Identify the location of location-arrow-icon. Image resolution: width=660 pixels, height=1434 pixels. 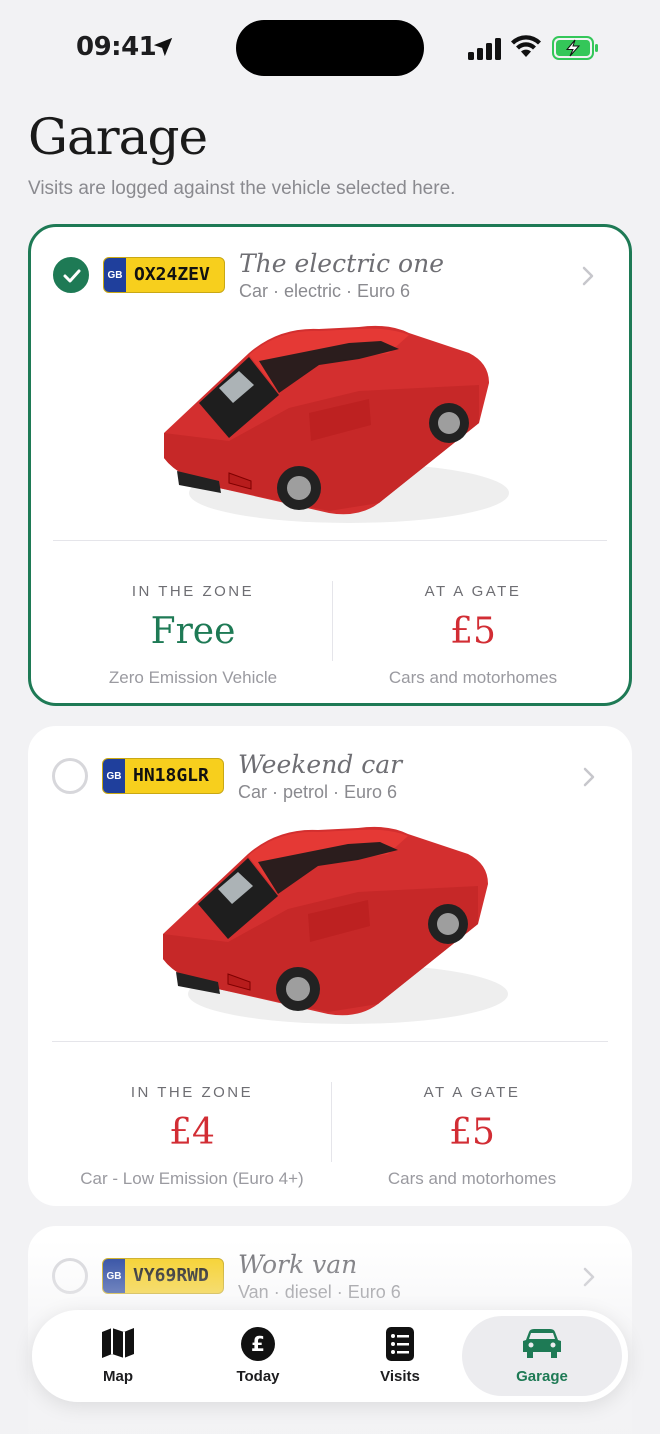
(163, 47).